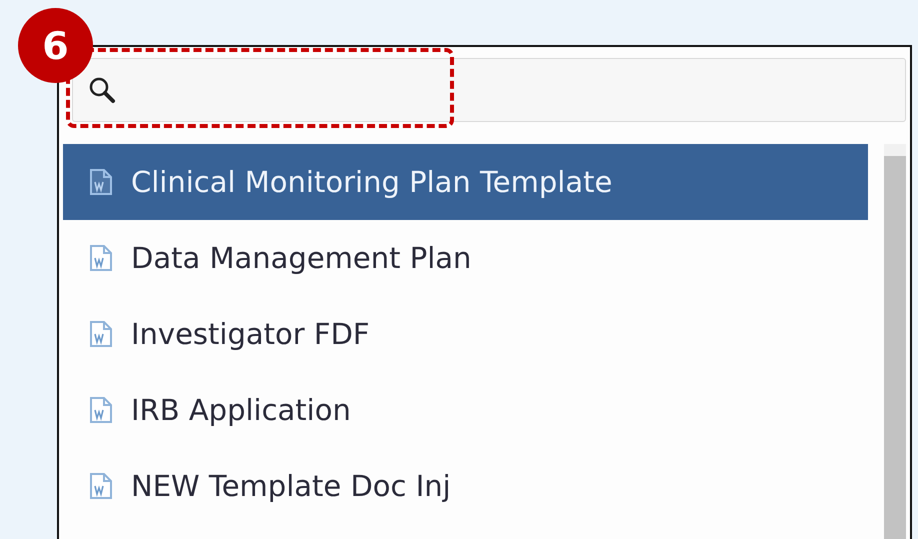 Image resolution: width=918 pixels, height=539 pixels. Describe the element at coordinates (489, 90) in the screenshot. I see `search-field` at that location.